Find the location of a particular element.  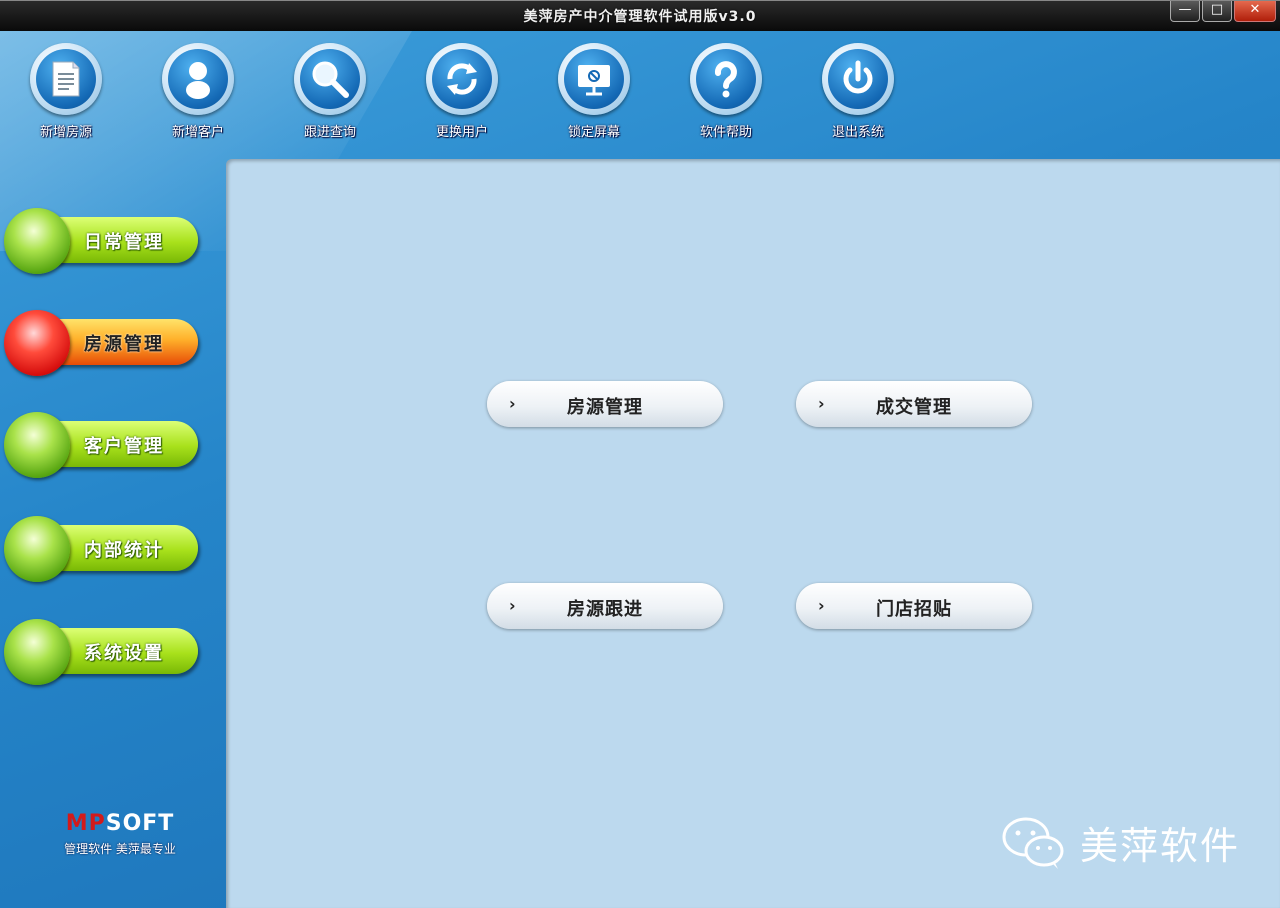

toolbar-follow-up-query: 跟进查询 is located at coordinates (330, 91).